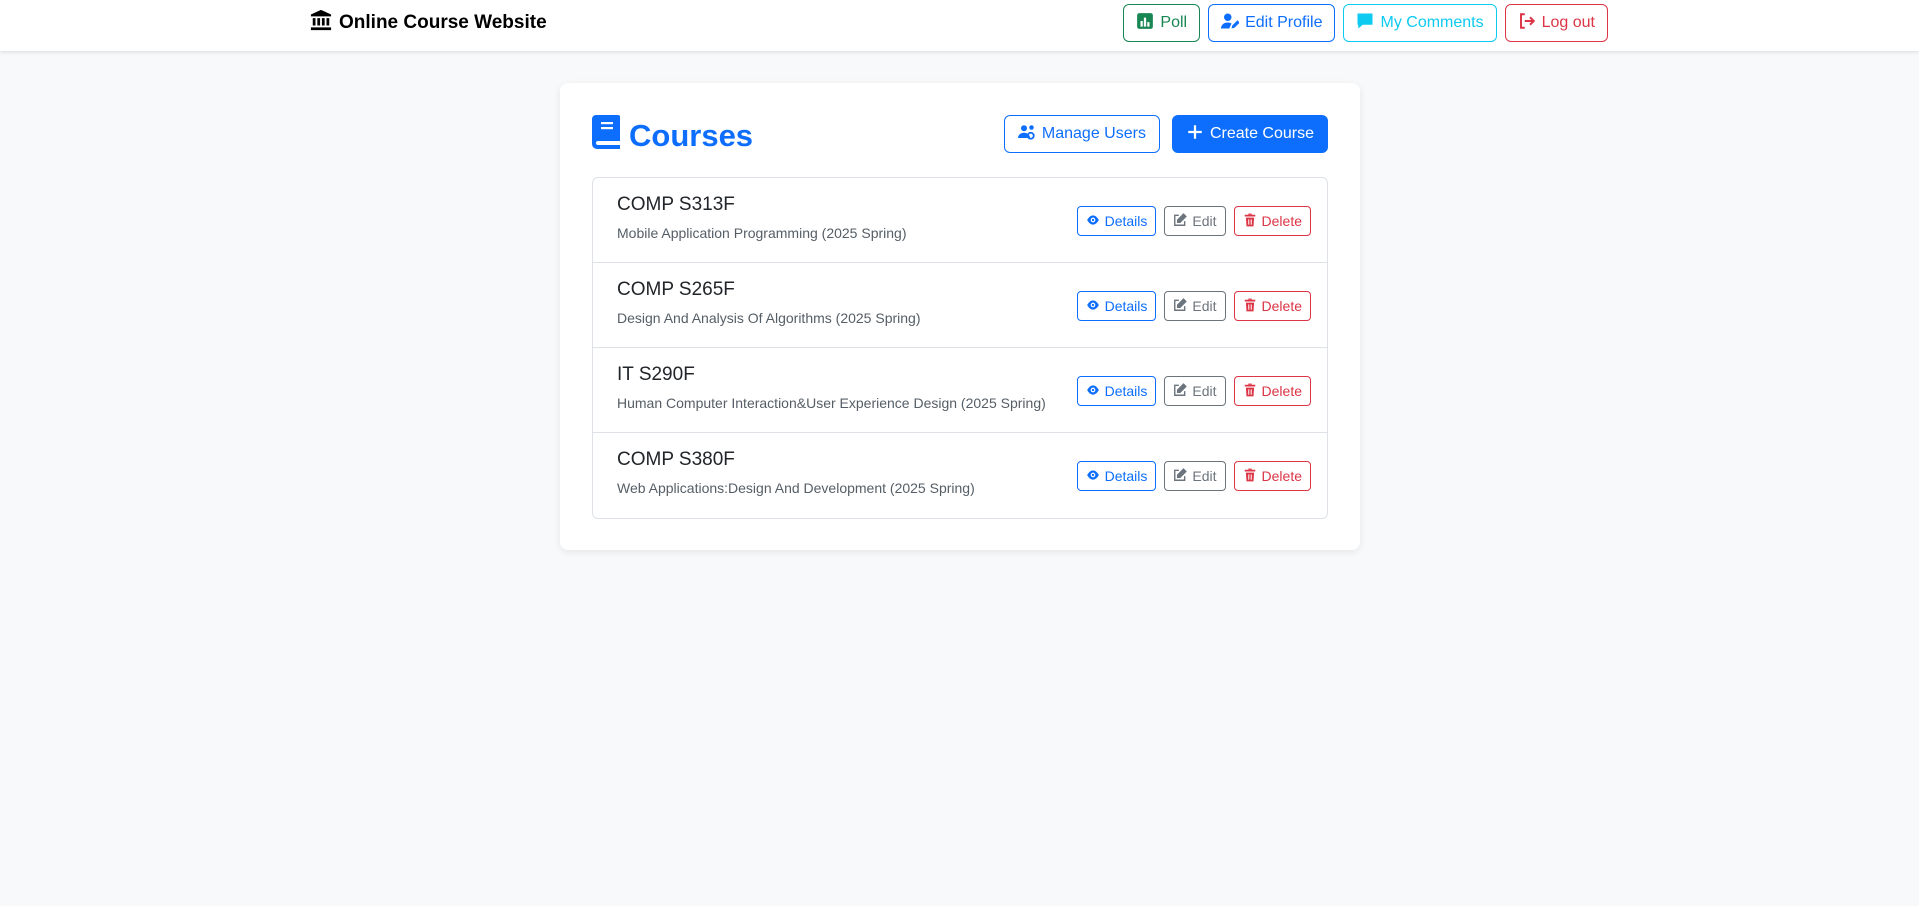 Image resolution: width=1919 pixels, height=906 pixels. I want to click on institution-icon, so click(321, 23).